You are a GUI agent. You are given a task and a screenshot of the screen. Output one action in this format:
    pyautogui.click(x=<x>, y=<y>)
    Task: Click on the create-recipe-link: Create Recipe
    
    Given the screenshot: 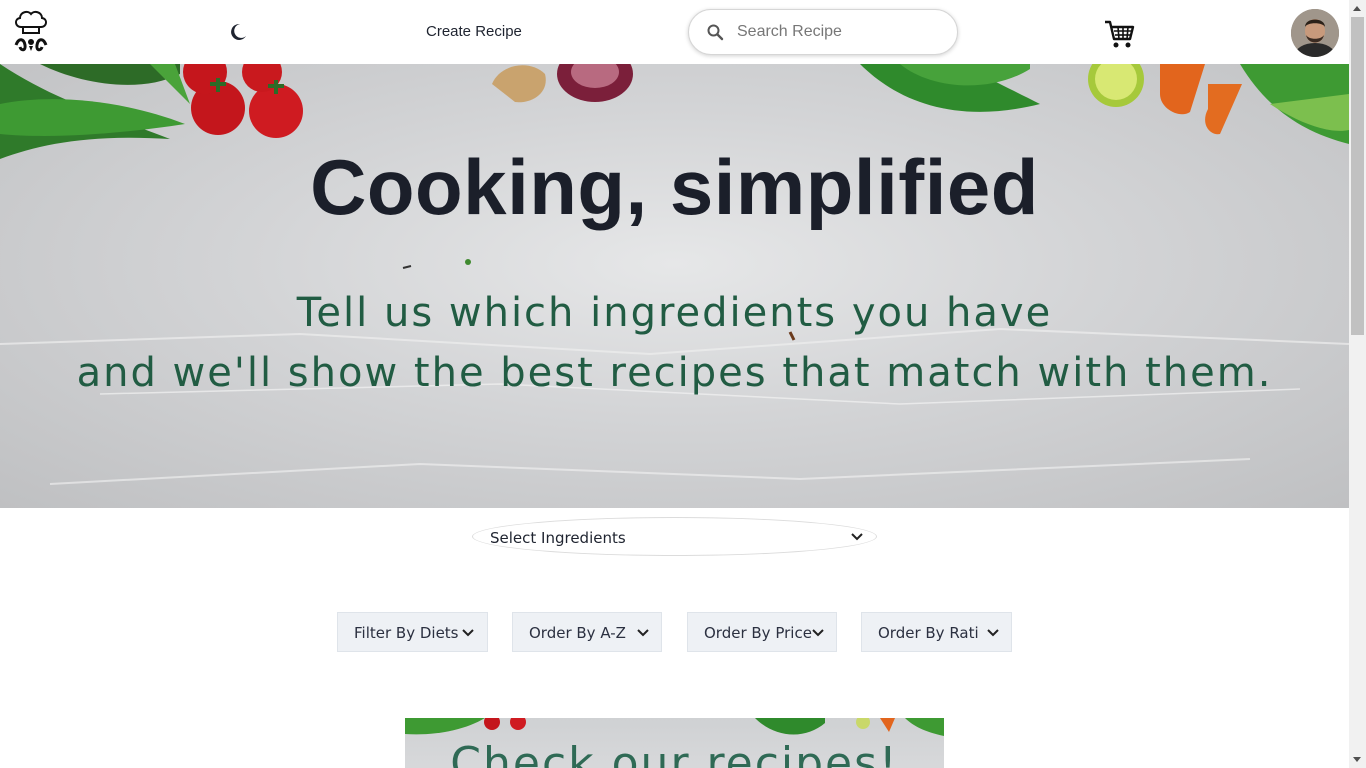 What is the action you would take?
    pyautogui.click(x=474, y=31)
    